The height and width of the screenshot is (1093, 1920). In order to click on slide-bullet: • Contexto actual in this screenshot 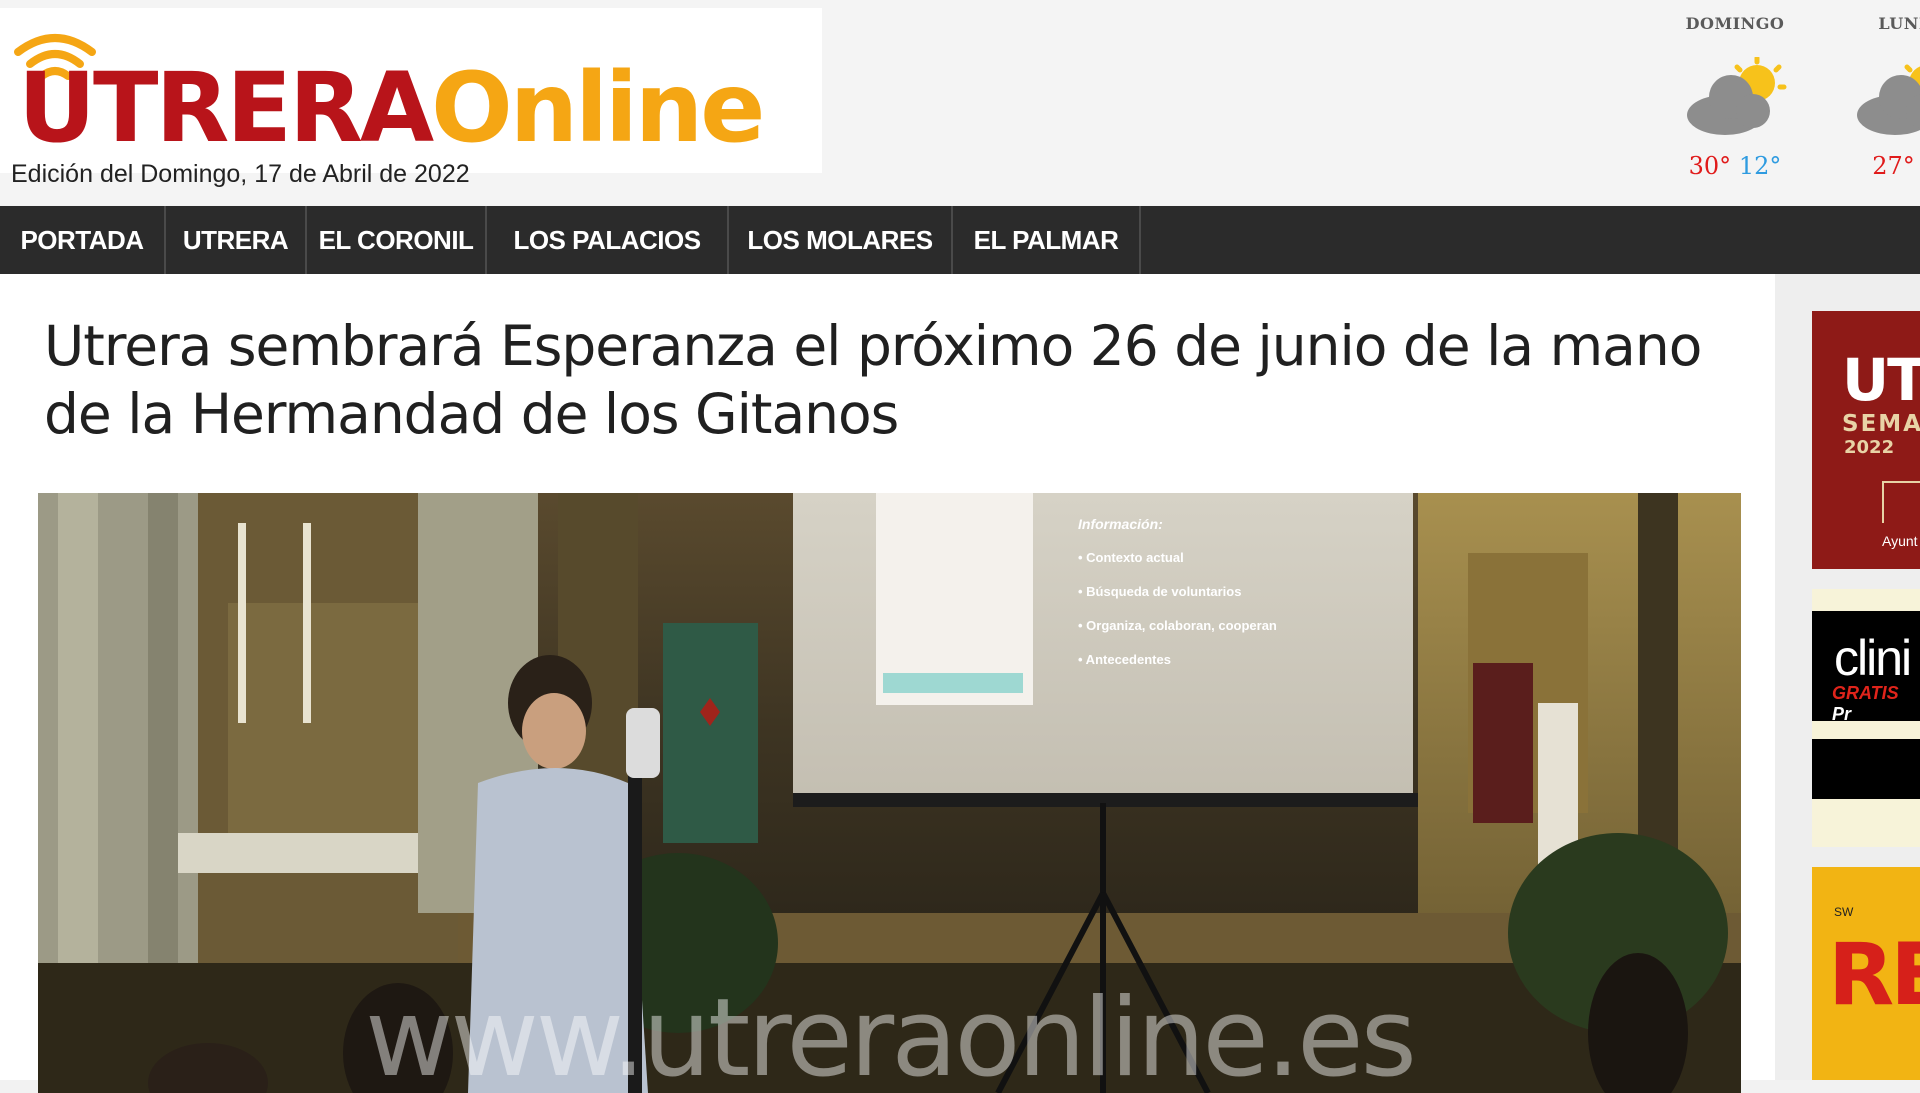, I will do `click(1131, 557)`.